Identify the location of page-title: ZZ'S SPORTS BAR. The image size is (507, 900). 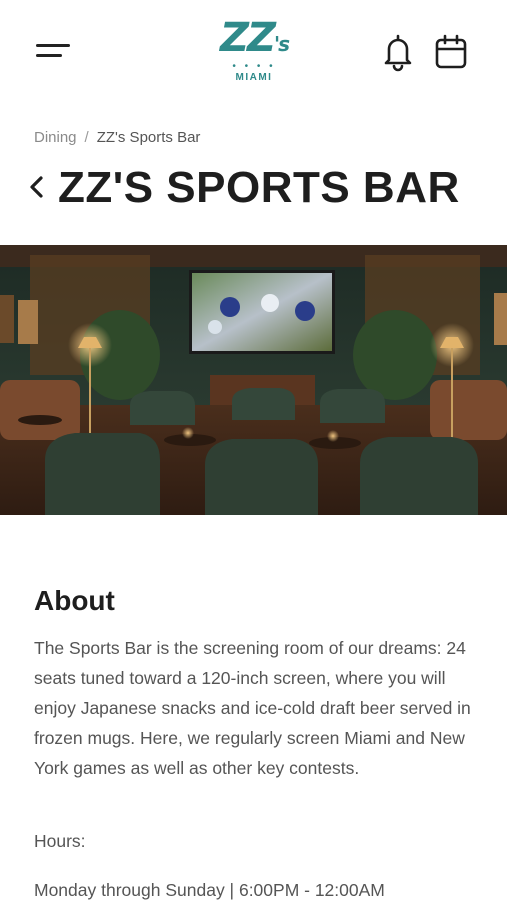
(259, 187).